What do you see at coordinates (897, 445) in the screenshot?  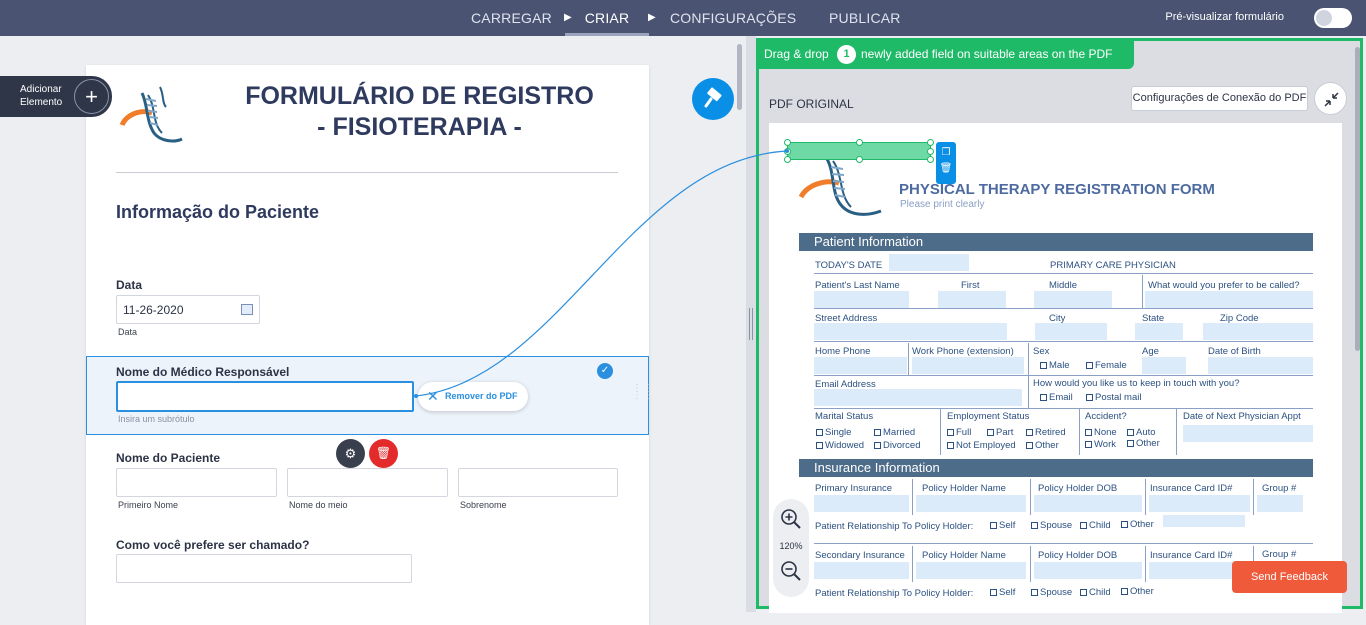 I see `pdf-divorced: Divorced` at bounding box center [897, 445].